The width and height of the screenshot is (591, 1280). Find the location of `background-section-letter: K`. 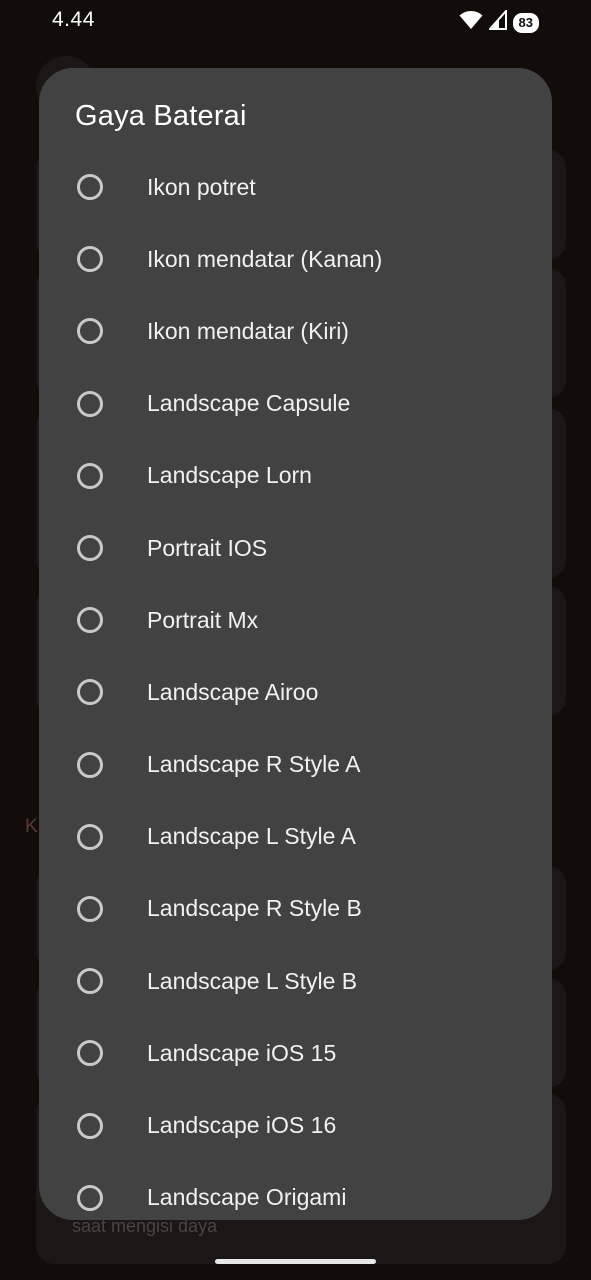

background-section-letter: K is located at coordinates (31, 826).